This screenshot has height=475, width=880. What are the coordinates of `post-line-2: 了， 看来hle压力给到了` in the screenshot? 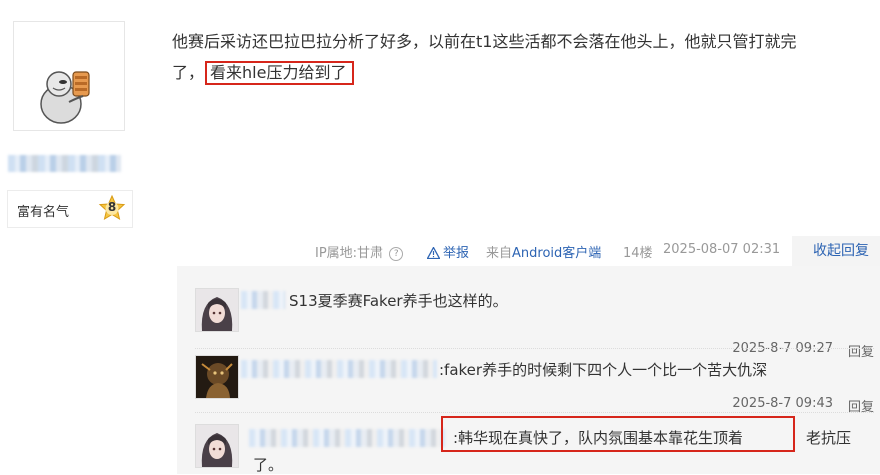 It's located at (522, 72).